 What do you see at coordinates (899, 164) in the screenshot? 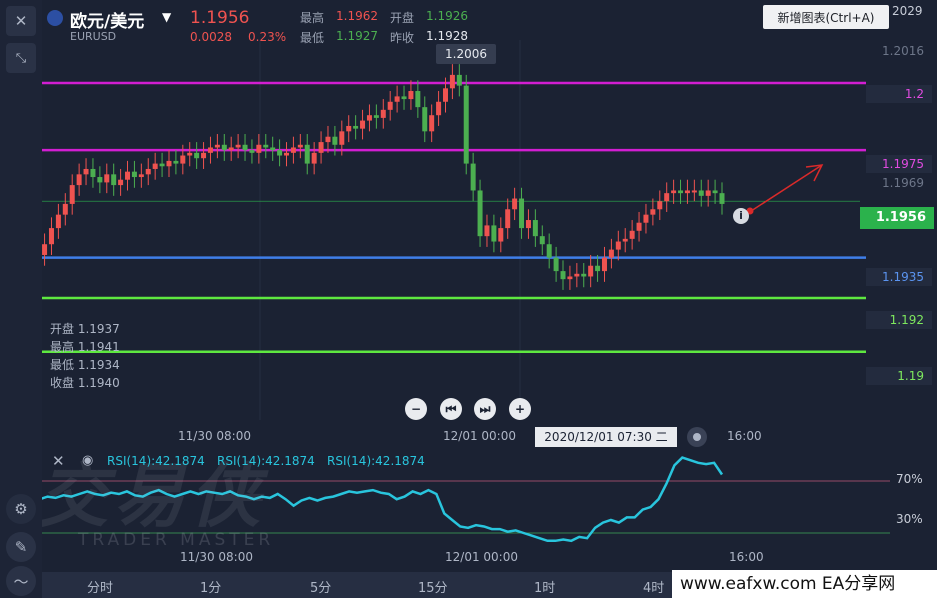
I see `level-label-1-1975: 1.1975` at bounding box center [899, 164].